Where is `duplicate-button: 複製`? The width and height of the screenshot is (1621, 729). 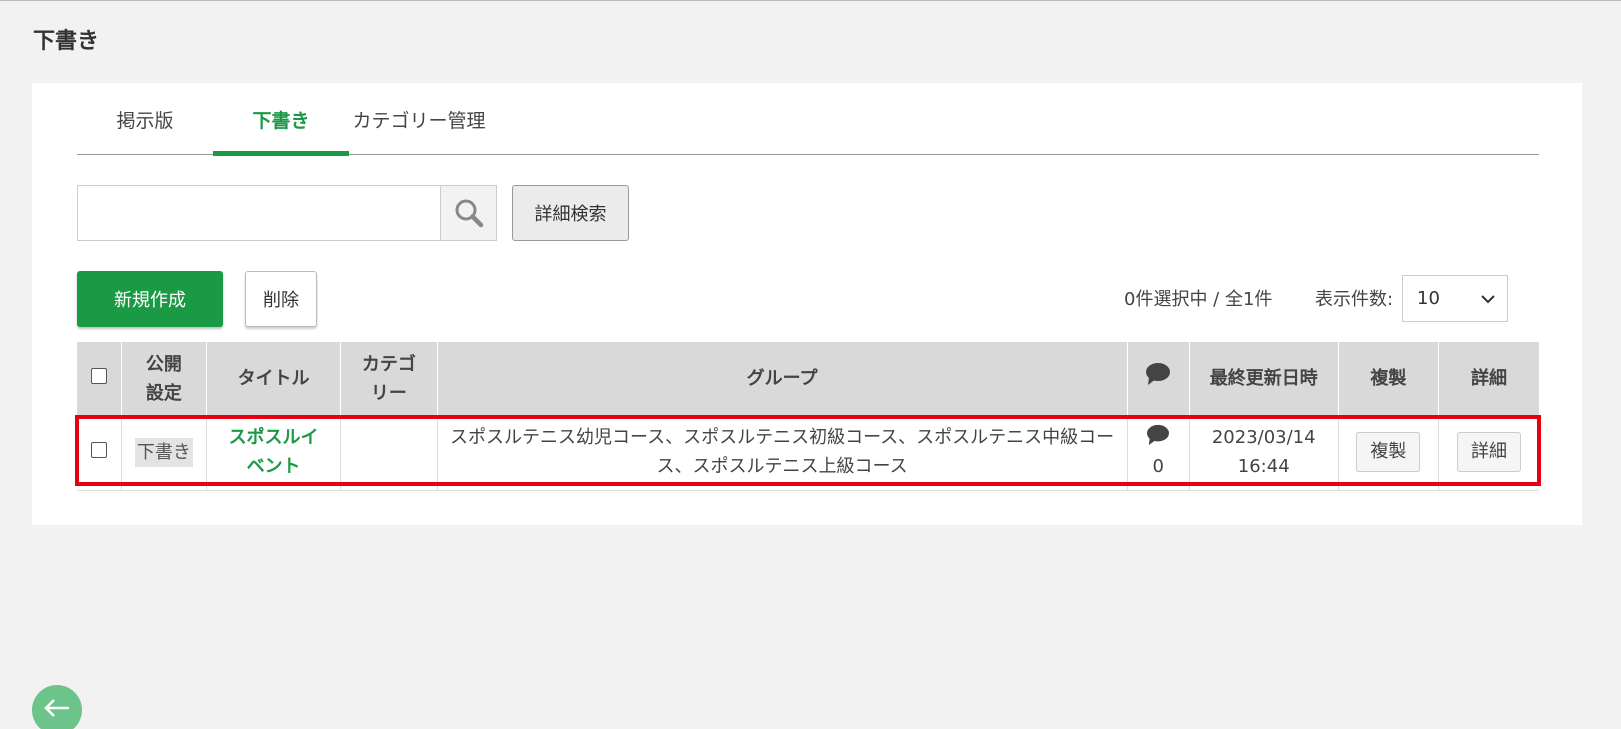 duplicate-button: 複製 is located at coordinates (1388, 452).